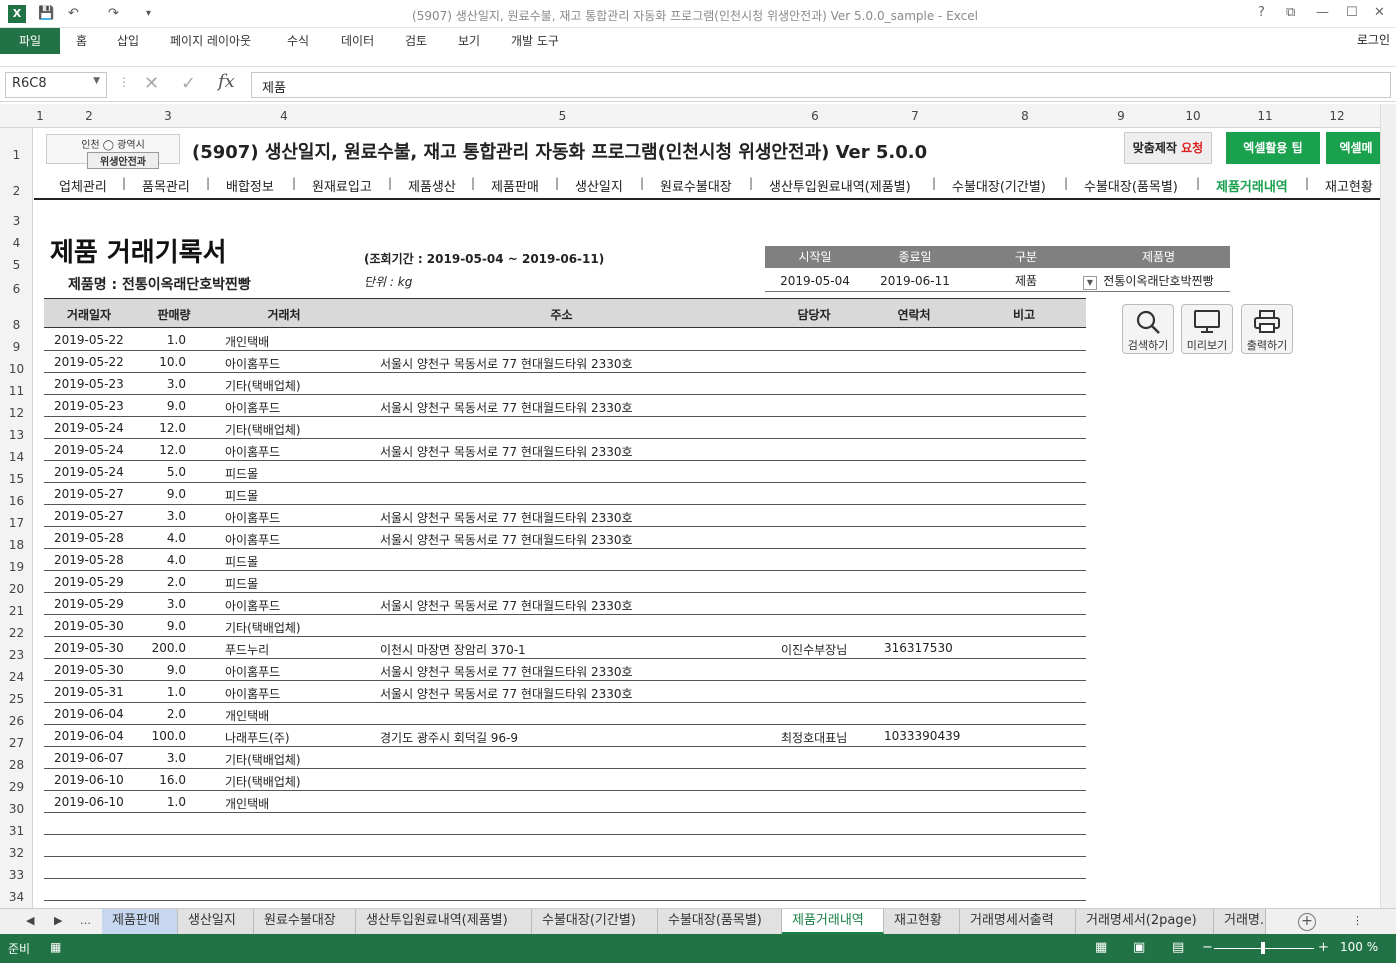 This screenshot has width=1396, height=963. Describe the element at coordinates (16, 457) in the screenshot. I see `row-header: 14` at that location.